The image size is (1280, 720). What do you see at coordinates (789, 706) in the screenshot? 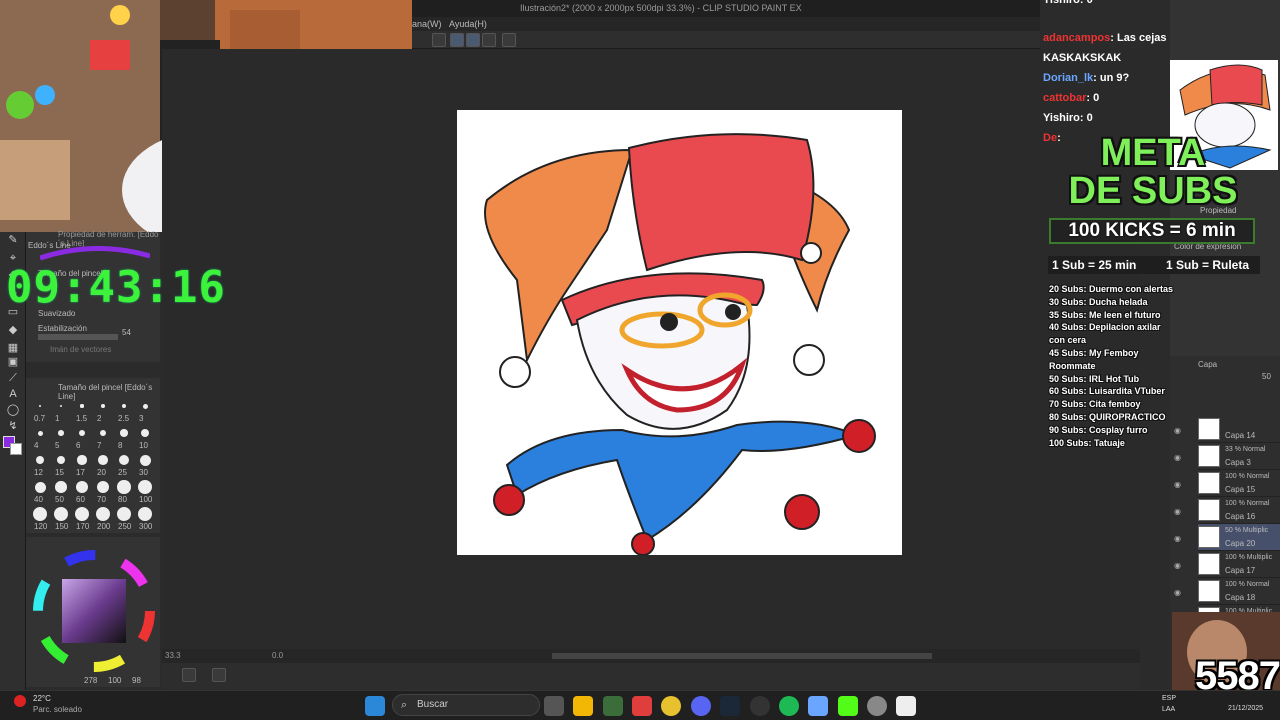
I see `spotify-icon` at bounding box center [789, 706].